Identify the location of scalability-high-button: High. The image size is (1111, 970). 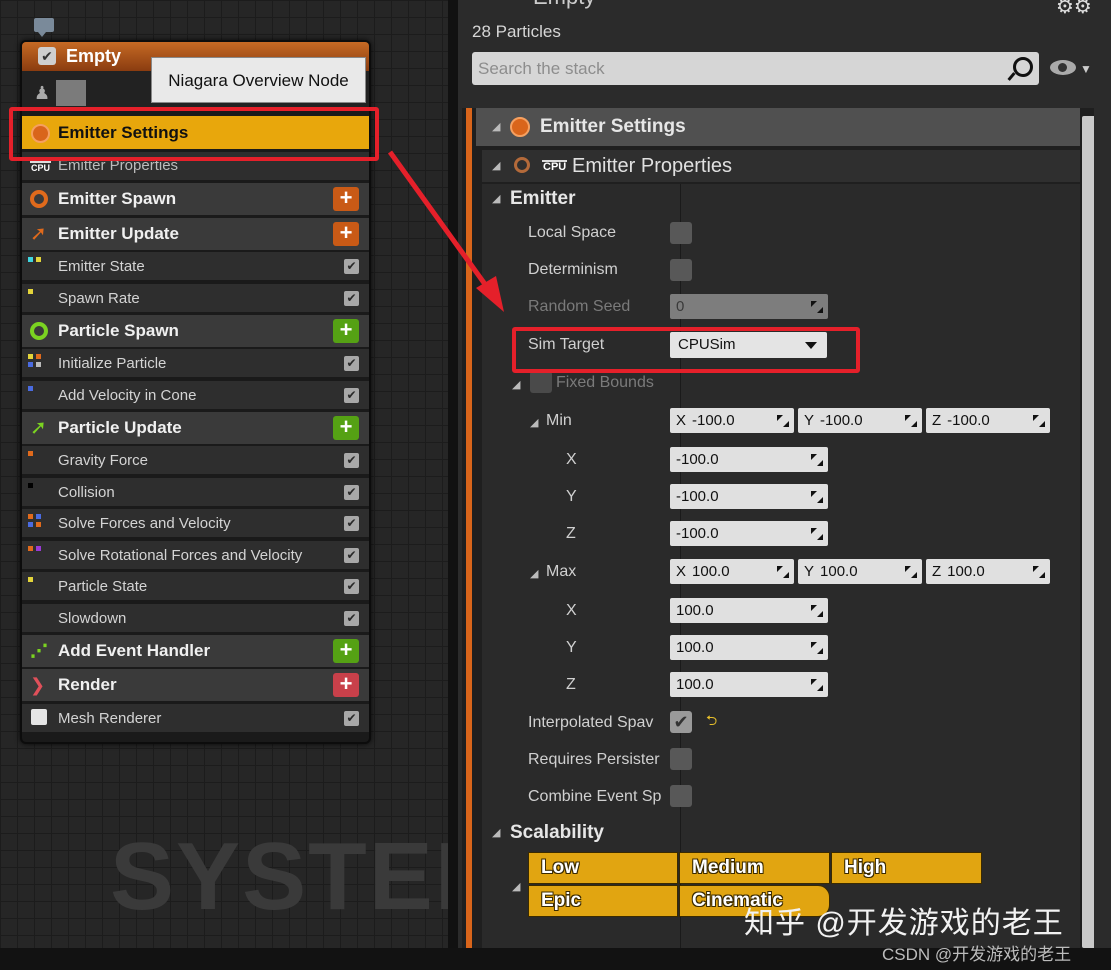
(906, 868).